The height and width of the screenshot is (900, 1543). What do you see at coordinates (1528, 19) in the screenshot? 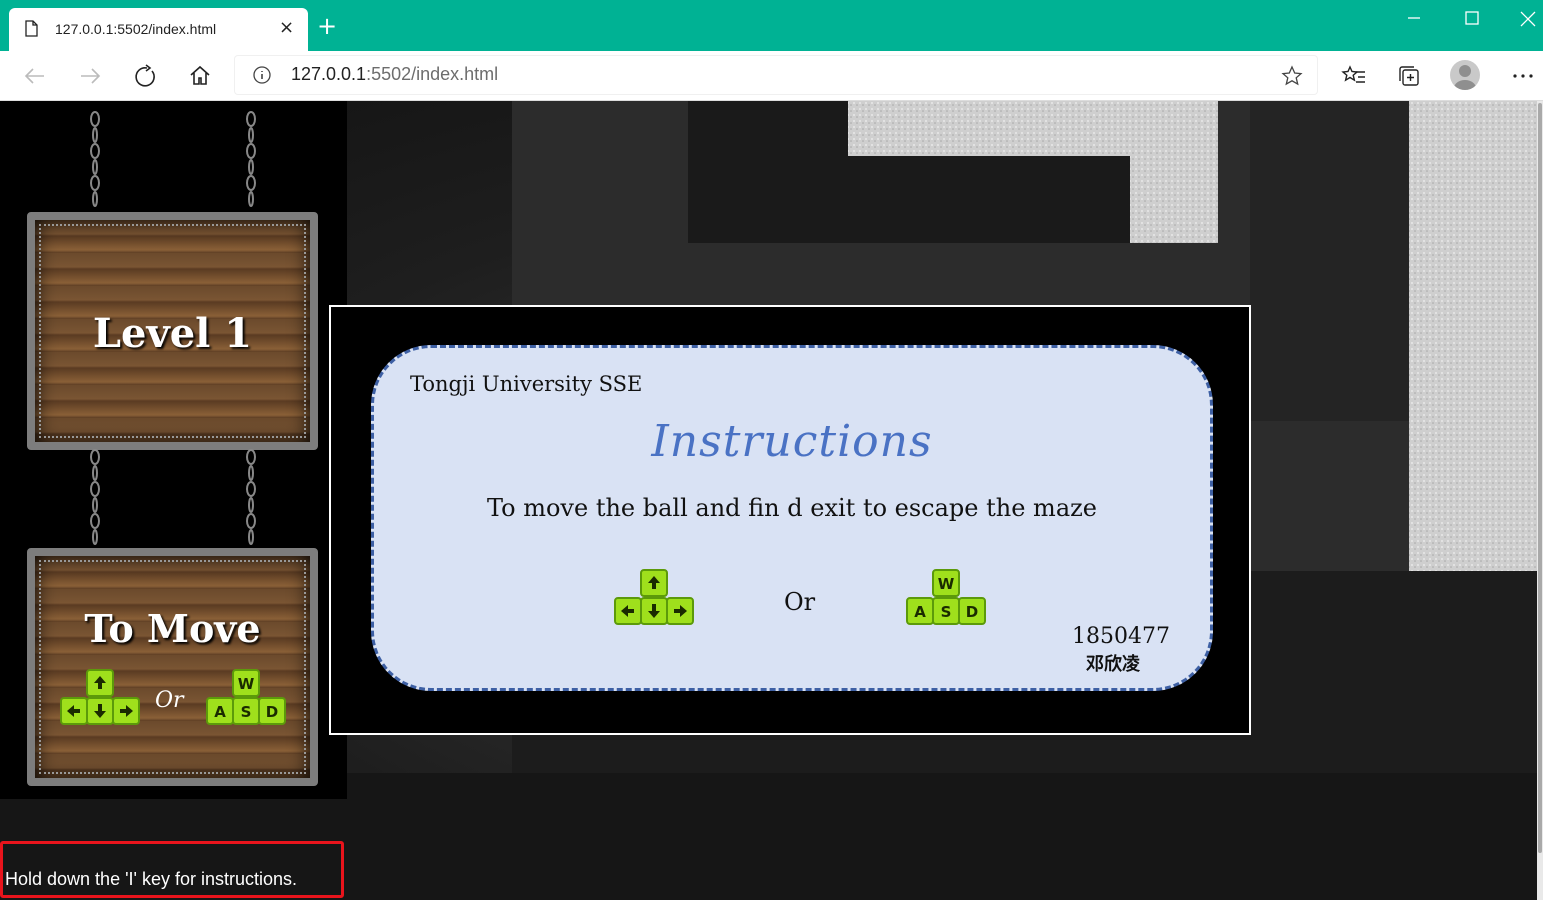
I see `window-close-icon` at bounding box center [1528, 19].